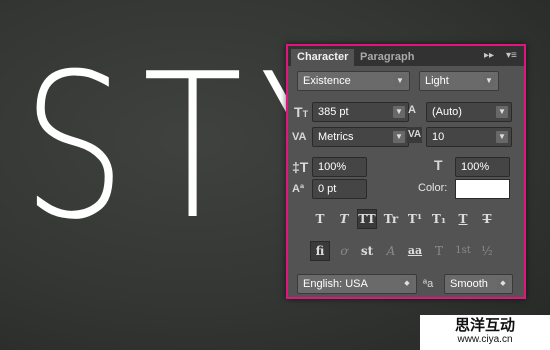 The width and height of the screenshot is (550, 350). What do you see at coordinates (489, 55) in the screenshot?
I see `expand-icon: ▸▸` at bounding box center [489, 55].